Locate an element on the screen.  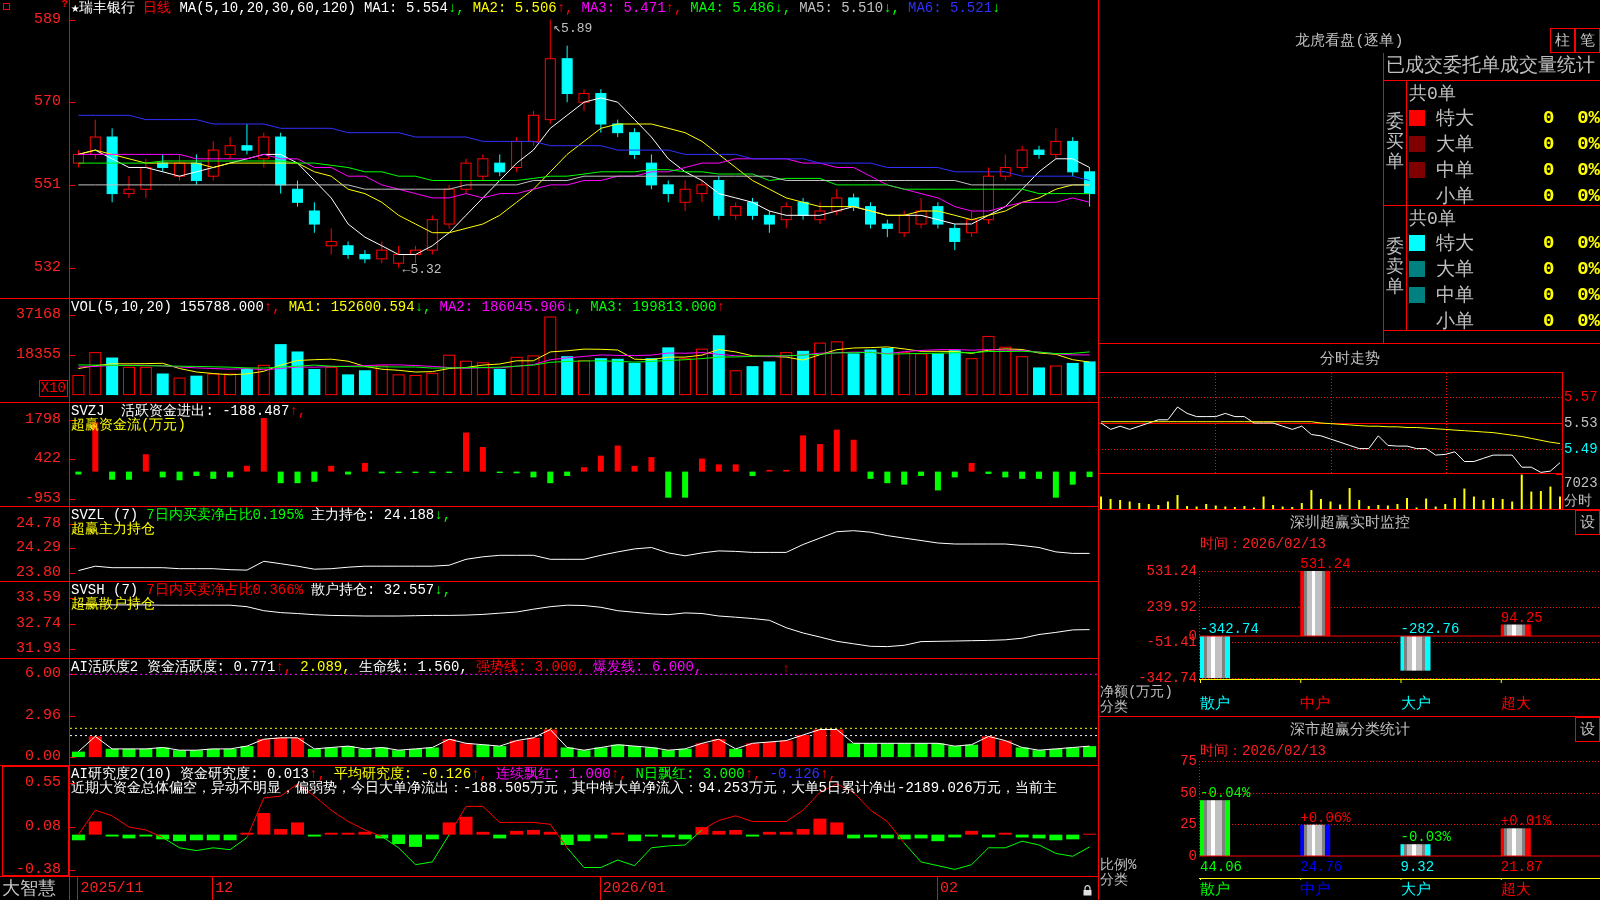
order-total: 共0单 is located at coordinates (1433, 219).